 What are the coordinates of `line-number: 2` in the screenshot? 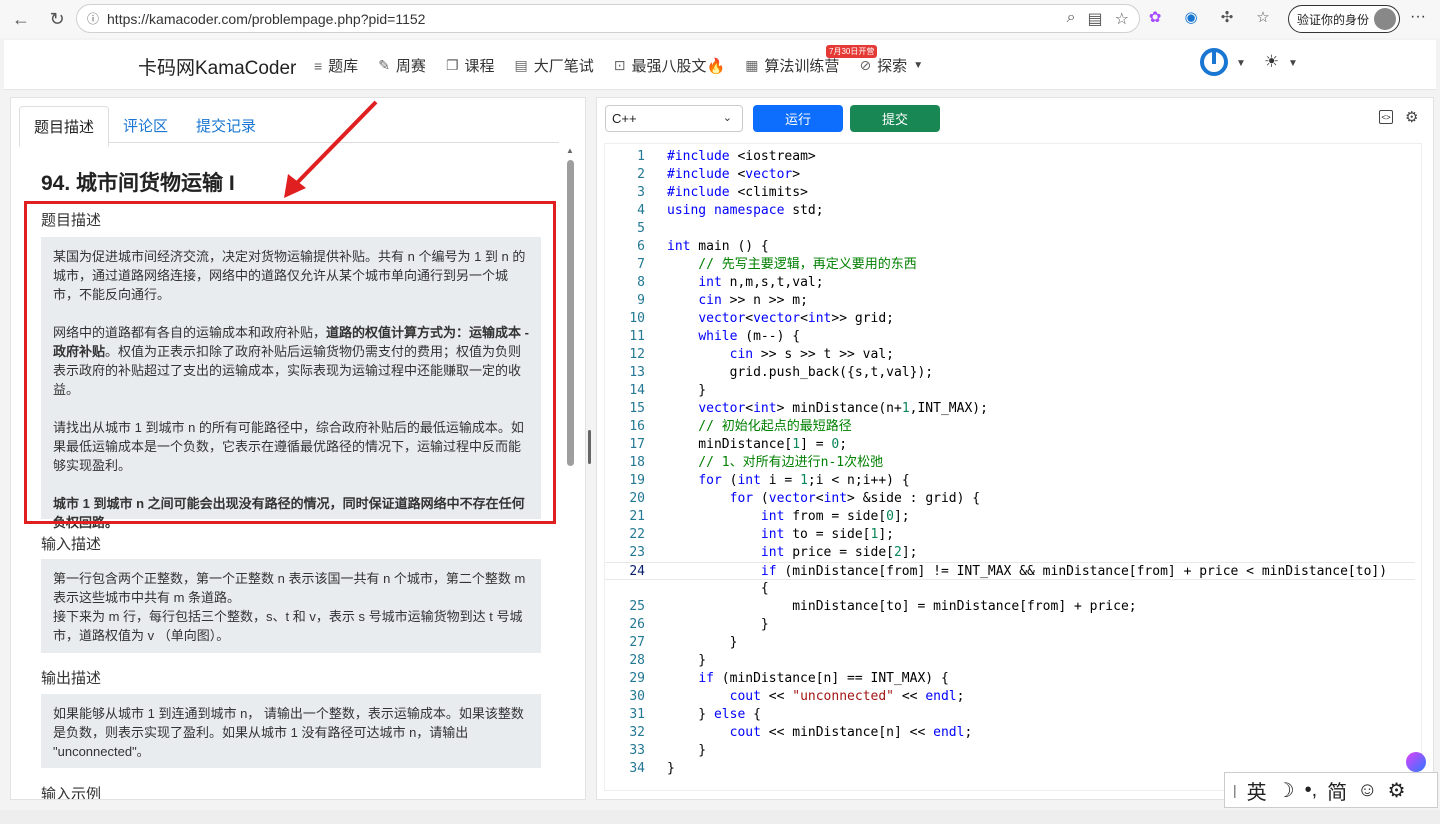 It's located at (641, 174).